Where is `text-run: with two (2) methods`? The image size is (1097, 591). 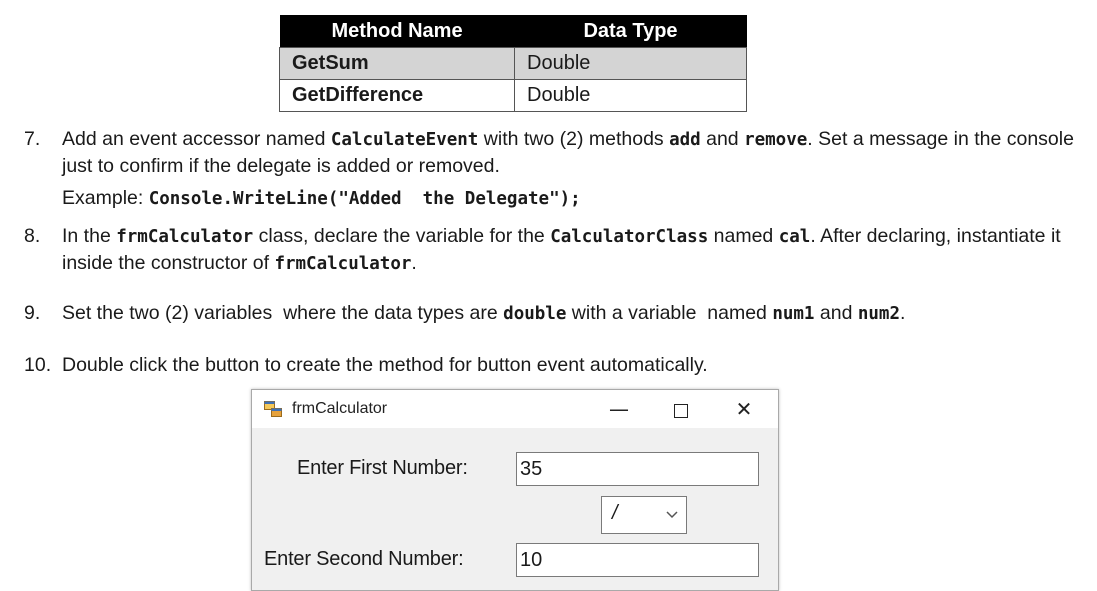 text-run: with two (2) methods is located at coordinates (574, 139).